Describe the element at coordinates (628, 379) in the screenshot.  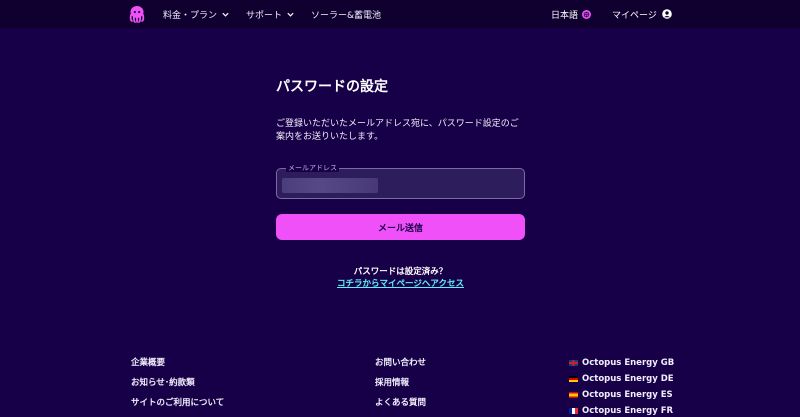
I see `country-label: Octopus Energy DE` at that location.